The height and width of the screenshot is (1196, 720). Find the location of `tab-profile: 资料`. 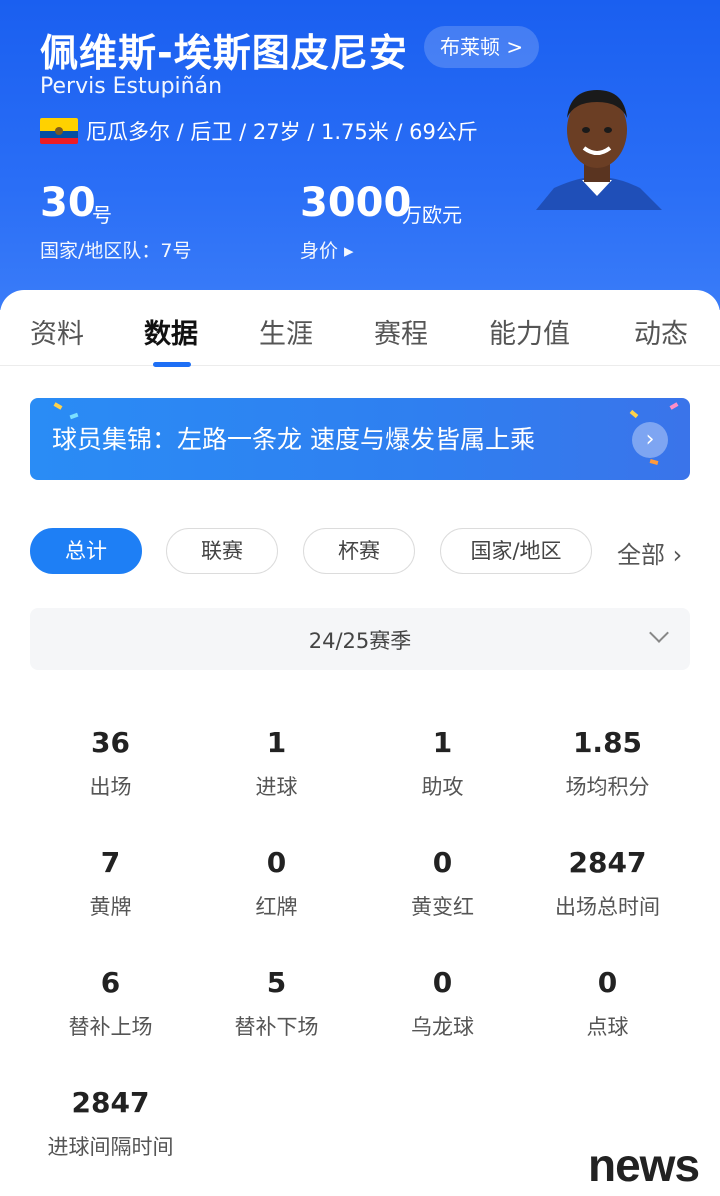

tab-profile: 资料 is located at coordinates (57, 331).